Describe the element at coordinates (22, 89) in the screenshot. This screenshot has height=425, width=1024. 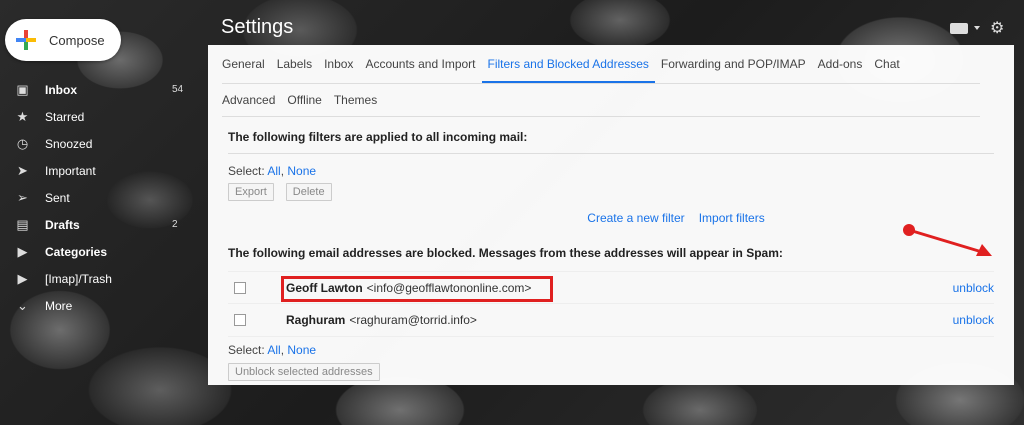
I see `inbox-icon: ▣` at that location.